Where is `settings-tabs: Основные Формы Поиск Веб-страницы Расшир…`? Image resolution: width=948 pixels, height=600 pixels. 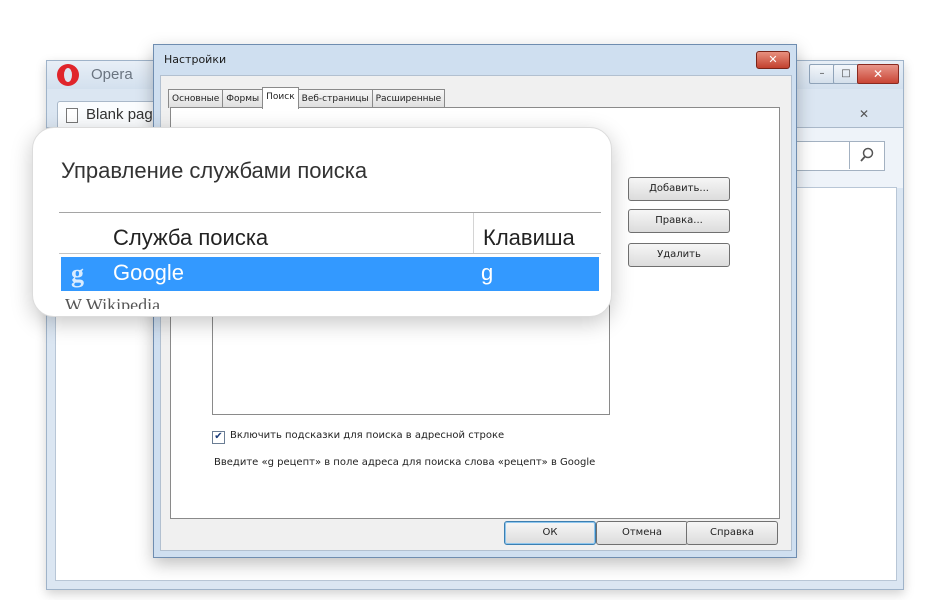 settings-tabs: Основные Формы Поиск Веб-страницы Расшир… is located at coordinates (307, 98).